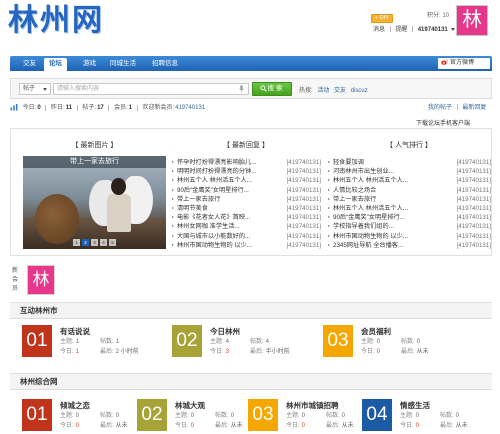  I want to click on slide-dot: 5, so click(112, 242).